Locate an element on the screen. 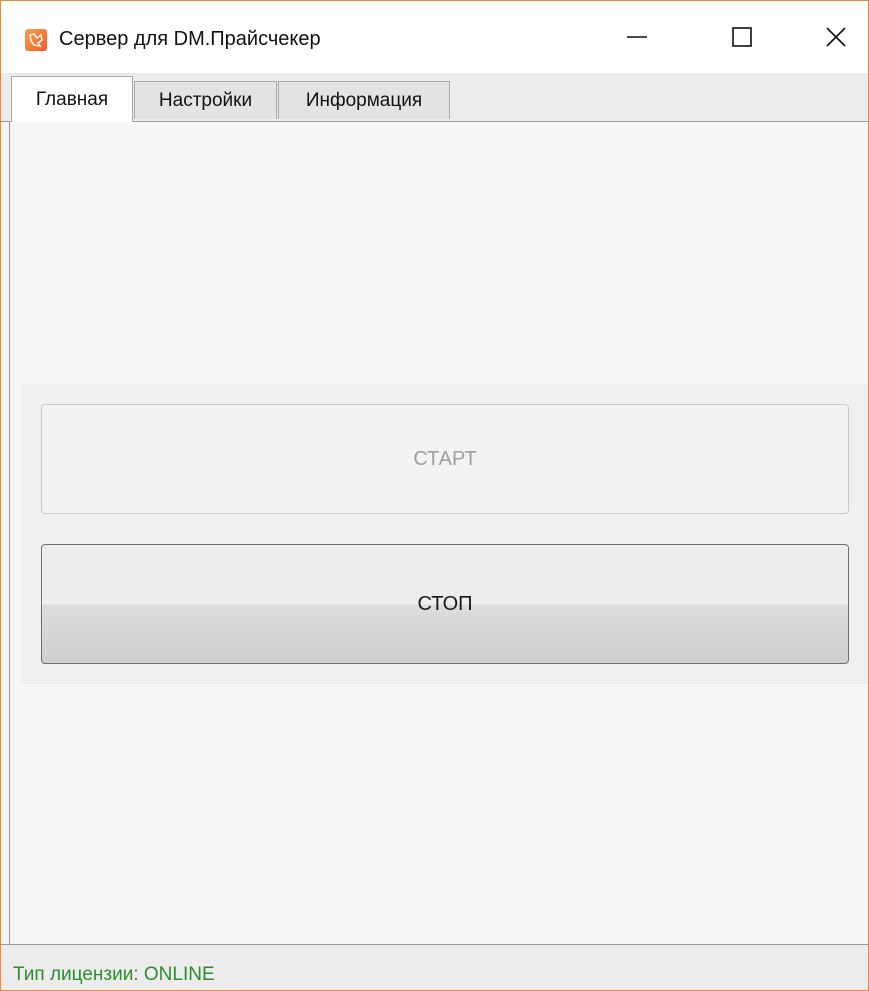  minimize-icon is located at coordinates (637, 37).